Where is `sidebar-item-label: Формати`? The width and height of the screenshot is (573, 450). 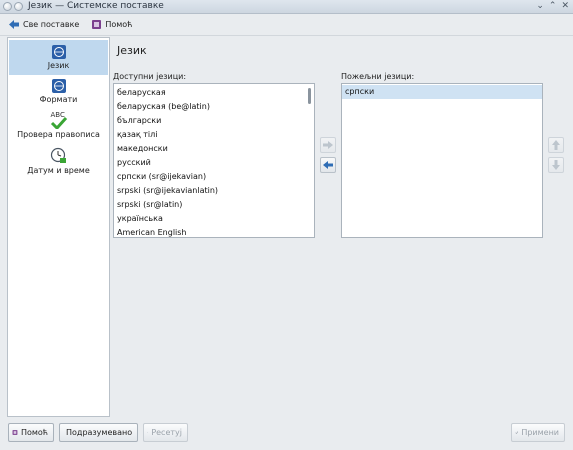
sidebar-item-label: Формати is located at coordinates (58, 99).